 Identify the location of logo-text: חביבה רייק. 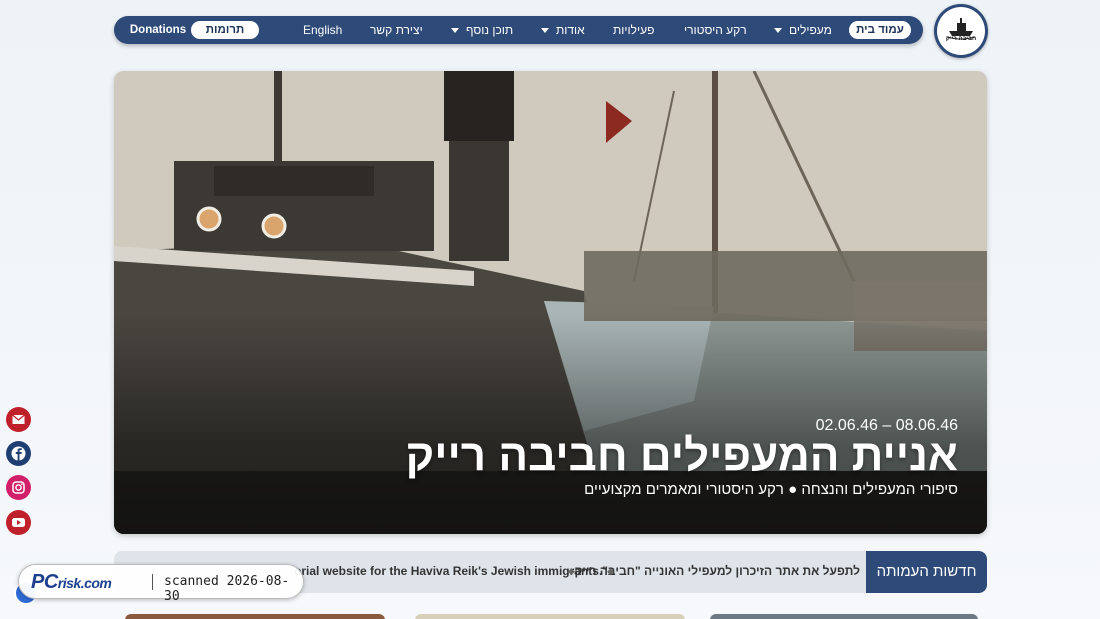
(961, 39).